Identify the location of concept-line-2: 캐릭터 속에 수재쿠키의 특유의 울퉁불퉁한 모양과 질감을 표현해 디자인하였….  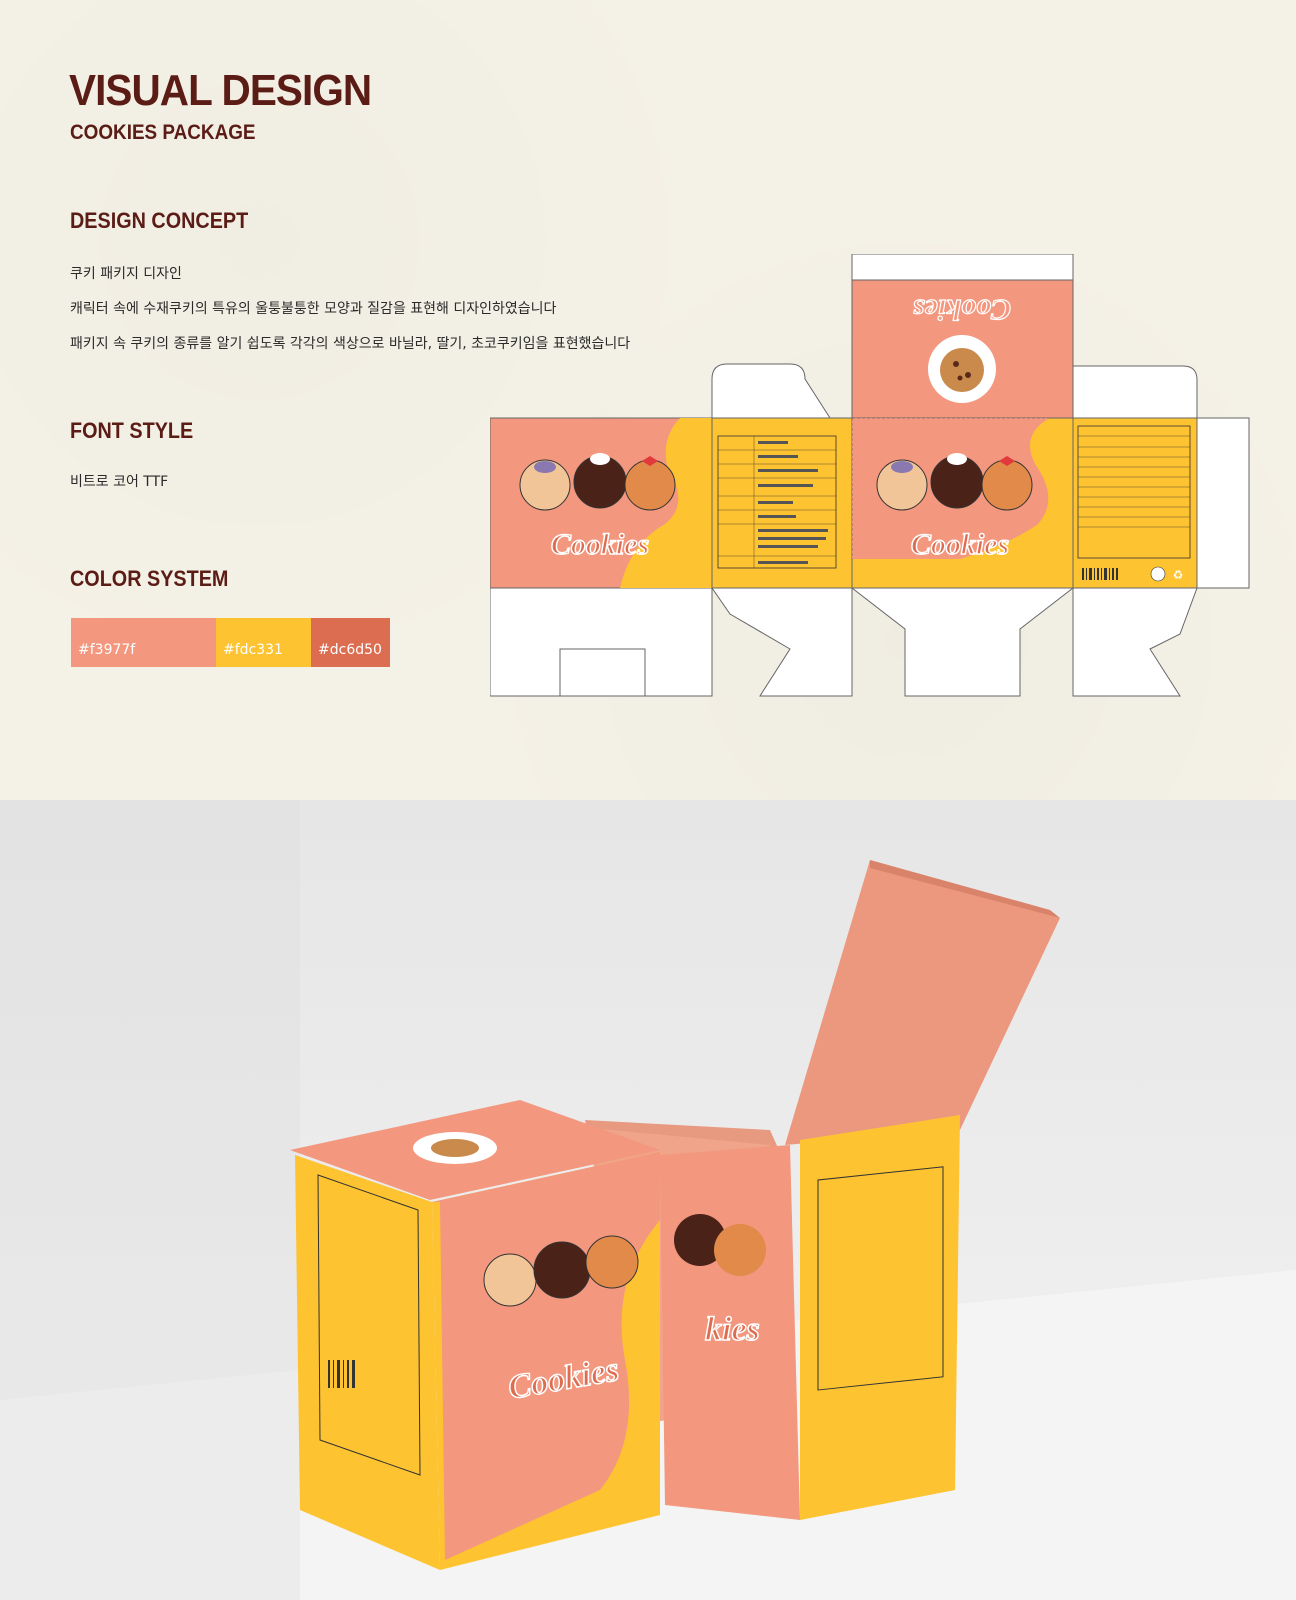
(313, 309).